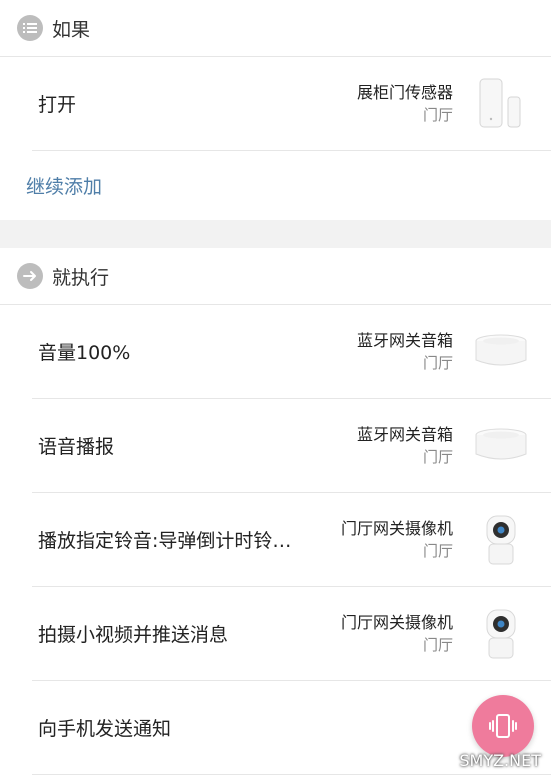 Image resolution: width=551 pixels, height=780 pixels. Describe the element at coordinates (57, 105) in the screenshot. I see `trigger-label: 打开` at that location.